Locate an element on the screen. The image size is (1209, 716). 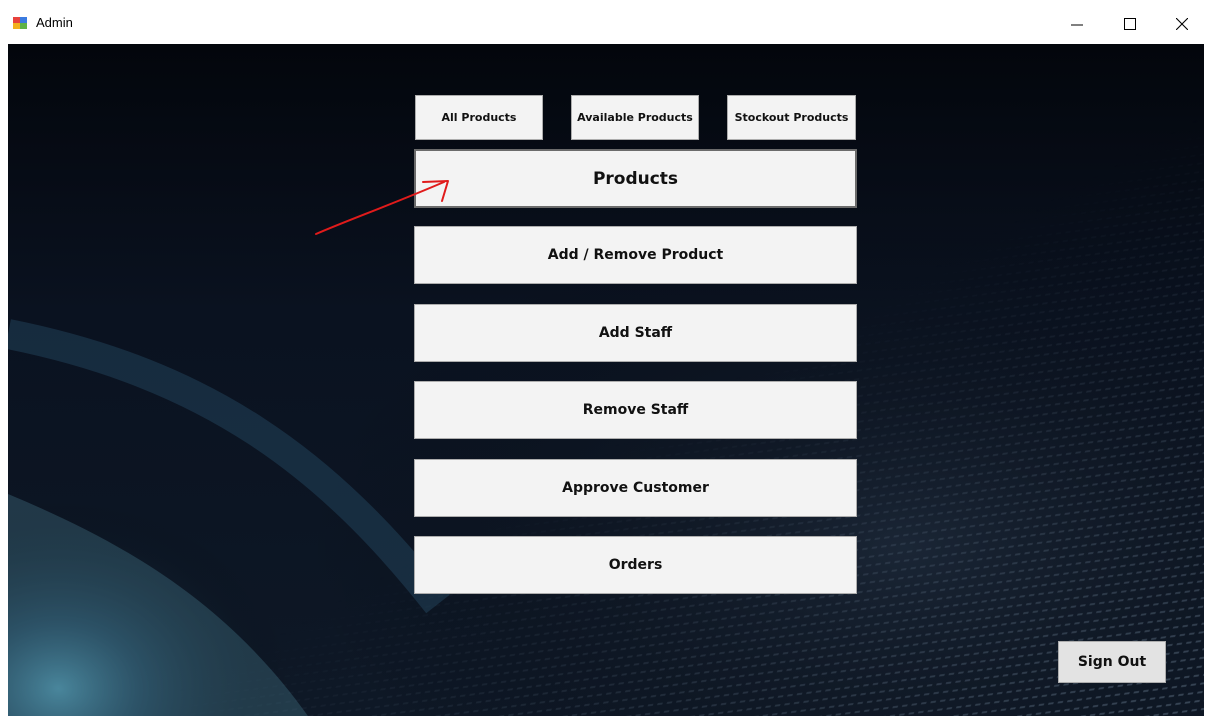
title-bar: Admin is located at coordinates (604, 22).